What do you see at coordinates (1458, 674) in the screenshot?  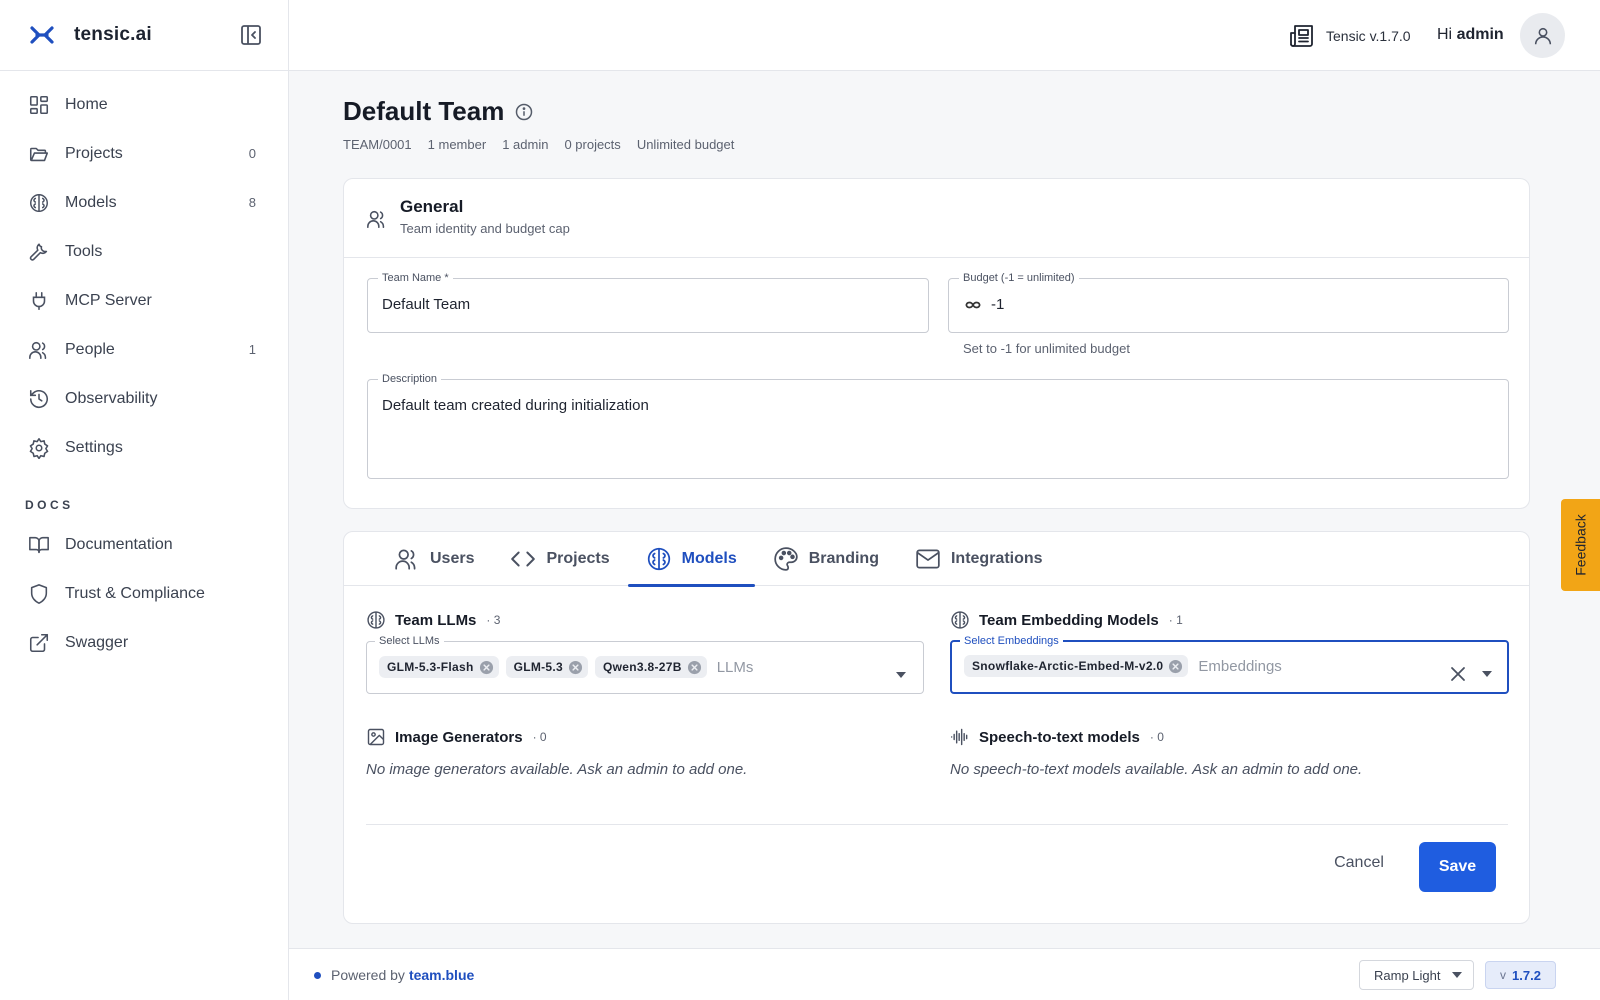 I see `clear-icon` at bounding box center [1458, 674].